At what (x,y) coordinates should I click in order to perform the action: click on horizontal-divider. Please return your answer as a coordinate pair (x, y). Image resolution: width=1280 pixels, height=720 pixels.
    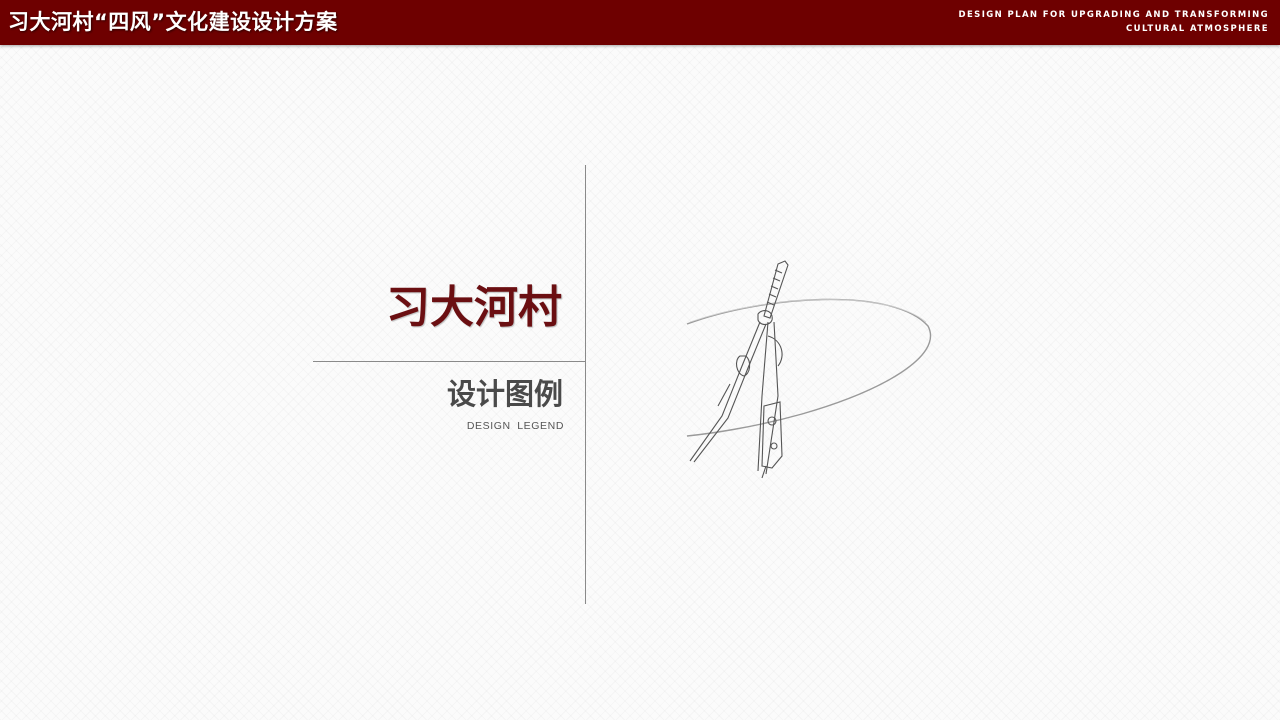
    Looking at the image, I should click on (449, 361).